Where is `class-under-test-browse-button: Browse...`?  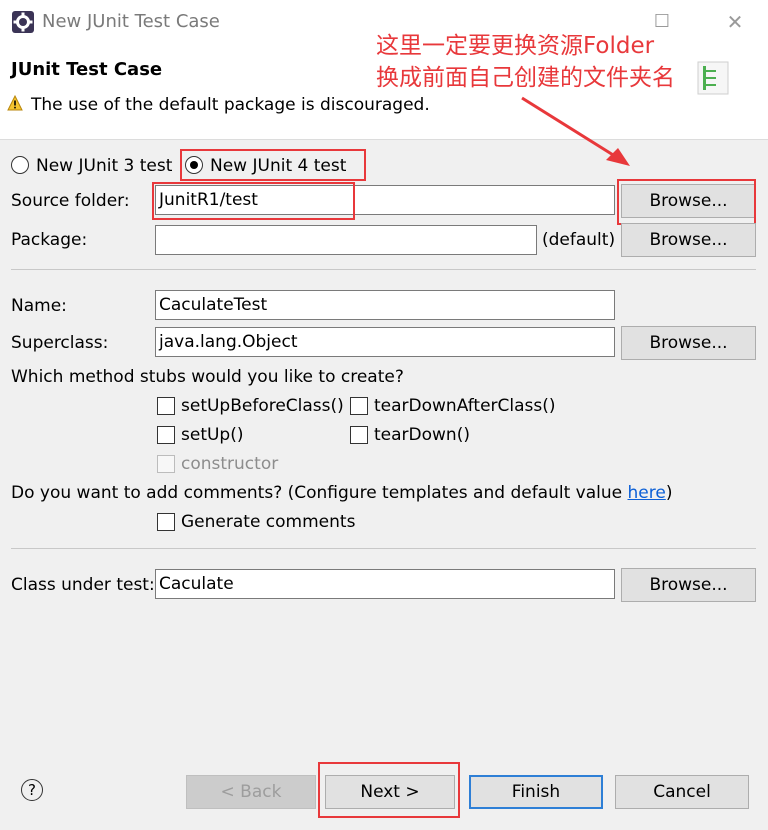 class-under-test-browse-button: Browse... is located at coordinates (688, 585).